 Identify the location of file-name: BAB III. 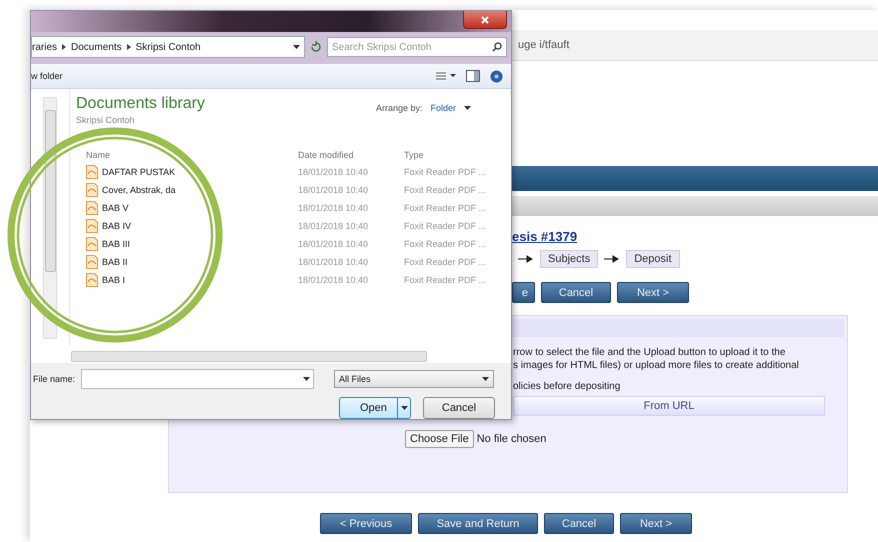
(116, 244).